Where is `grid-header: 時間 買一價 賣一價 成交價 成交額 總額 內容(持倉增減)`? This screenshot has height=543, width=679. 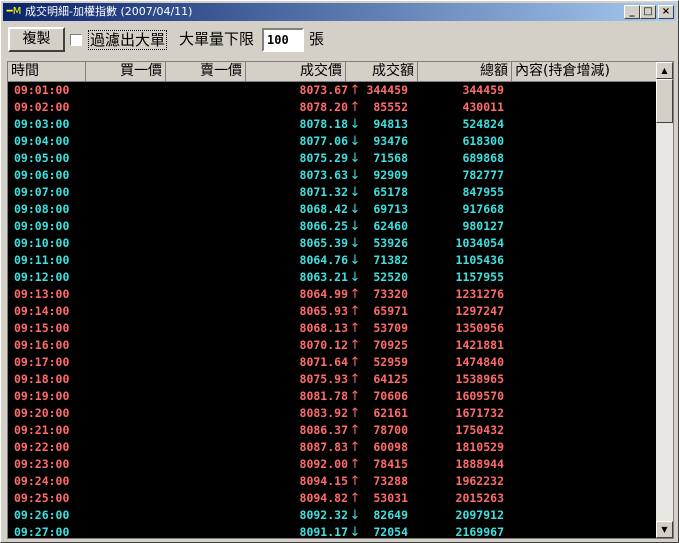
grid-header: 時間 買一價 賣一價 成交價 成交額 總額 內容(持倉增減) is located at coordinates (332, 72).